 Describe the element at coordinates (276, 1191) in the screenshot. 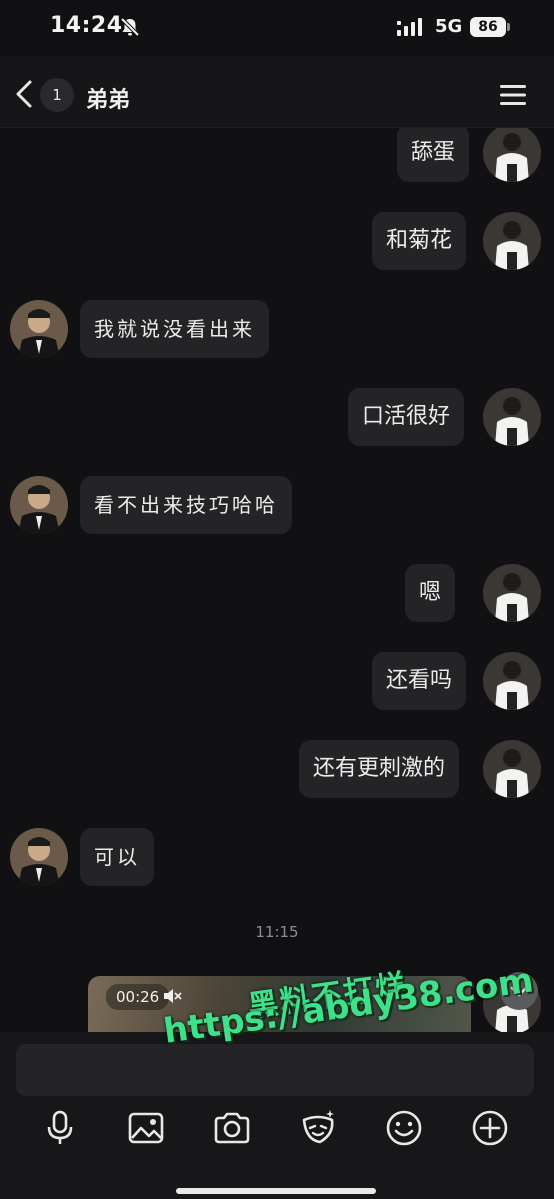

I see `home-indicator` at that location.